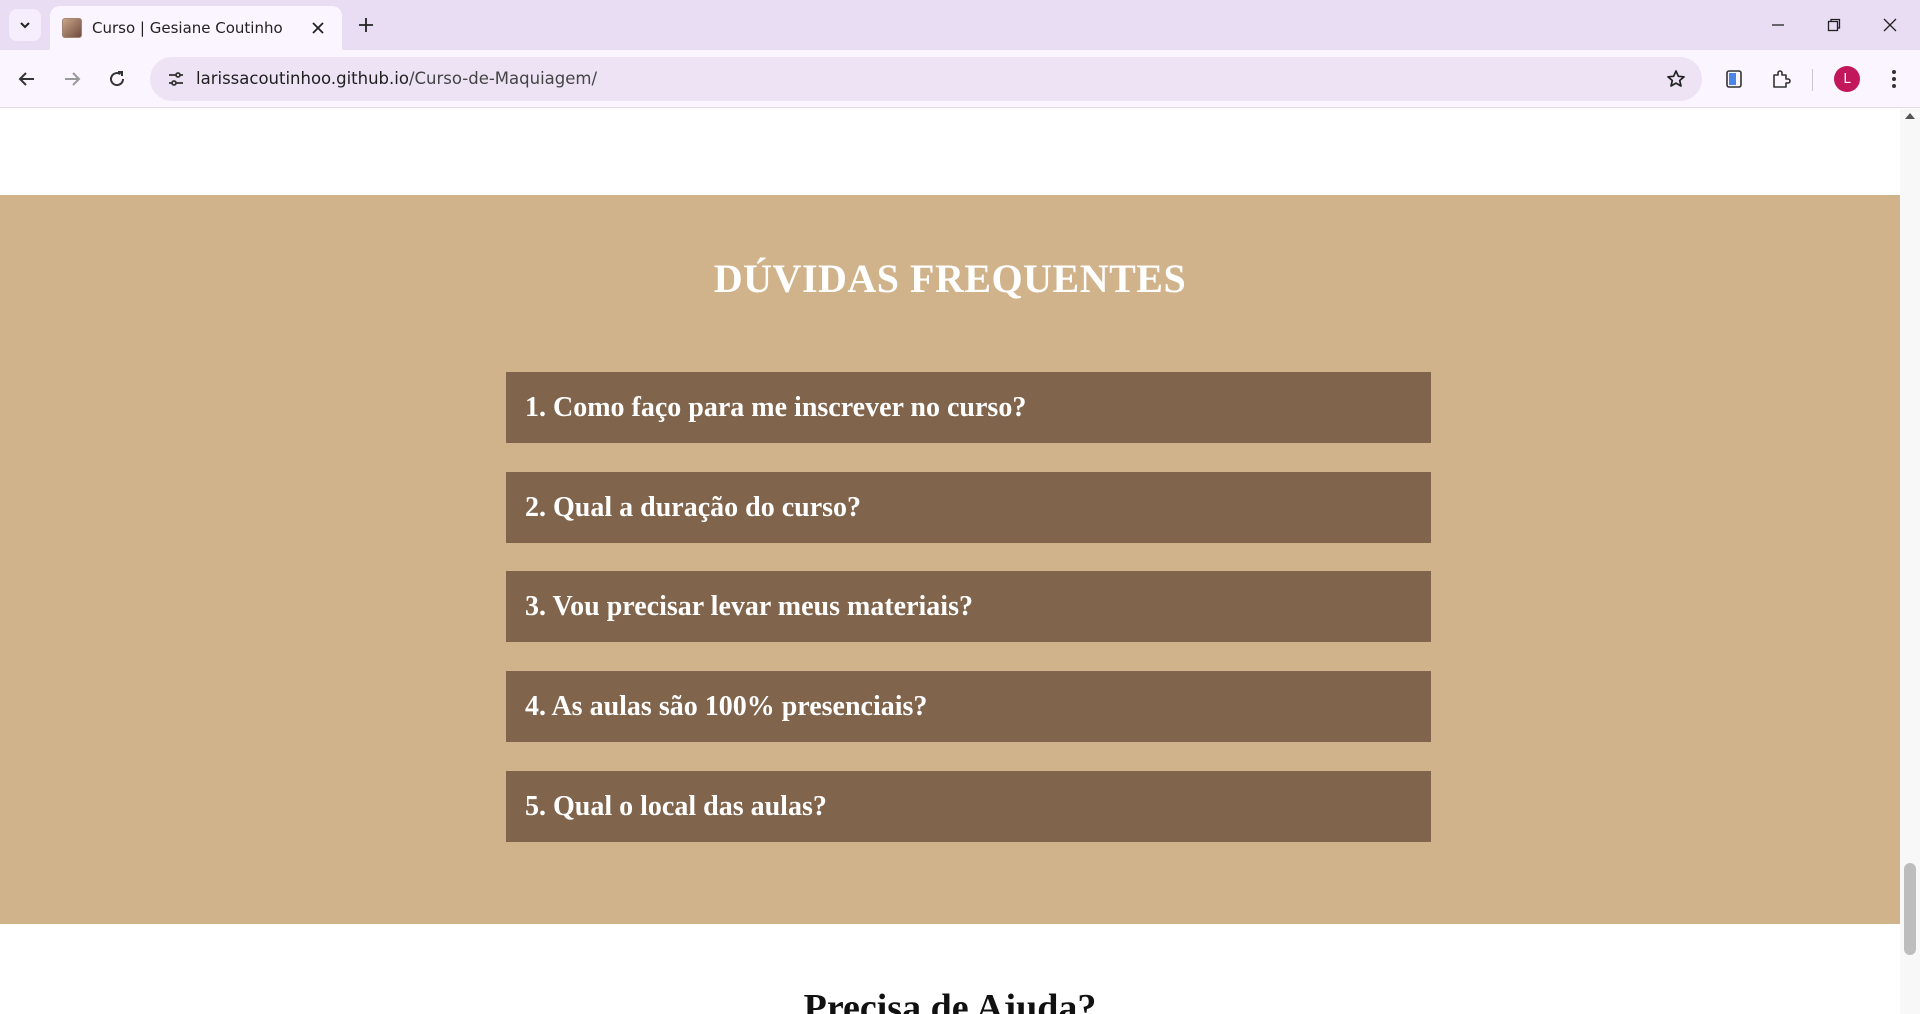 The image size is (1920, 1014). Describe the element at coordinates (968, 806) in the screenshot. I see `faq-item: 5. Qual o local das aulas?` at that location.